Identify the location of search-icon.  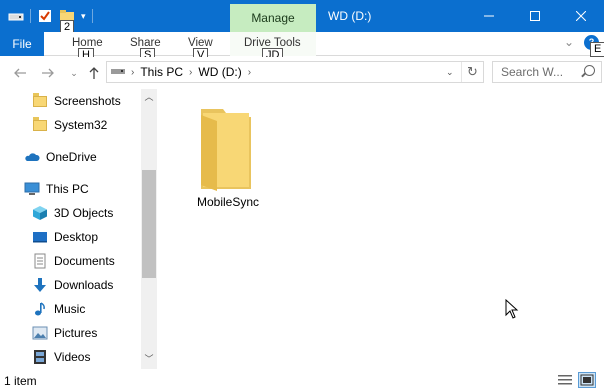
(589, 70).